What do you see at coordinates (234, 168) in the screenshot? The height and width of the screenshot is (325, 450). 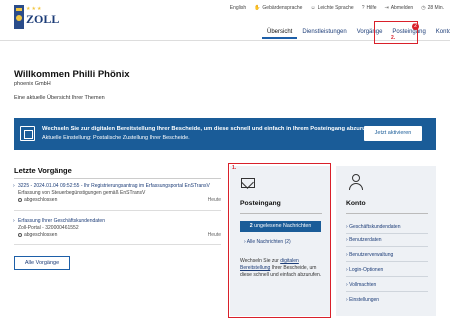 I see `highlight-label-1: 1.` at bounding box center [234, 168].